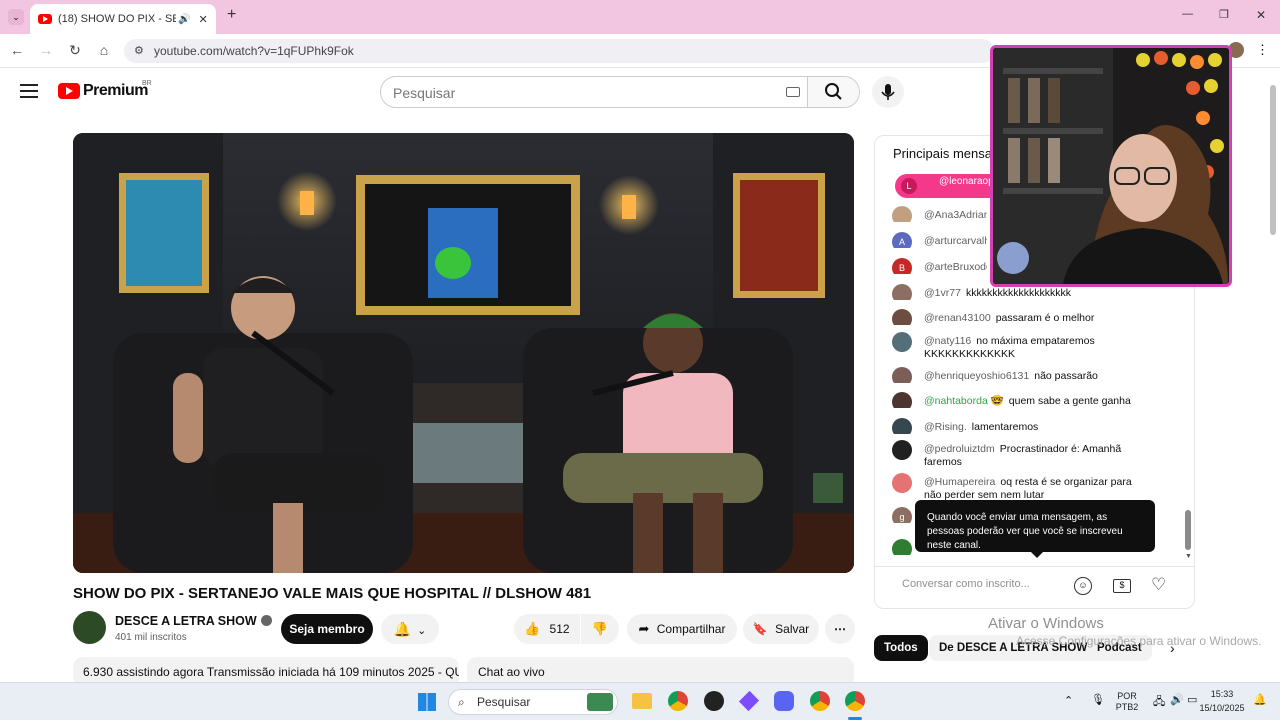 Image resolution: width=1280 pixels, height=720 pixels. Describe the element at coordinates (964, 401) in the screenshot. I see `chat-username: @nahtaborda 🤓` at that location.